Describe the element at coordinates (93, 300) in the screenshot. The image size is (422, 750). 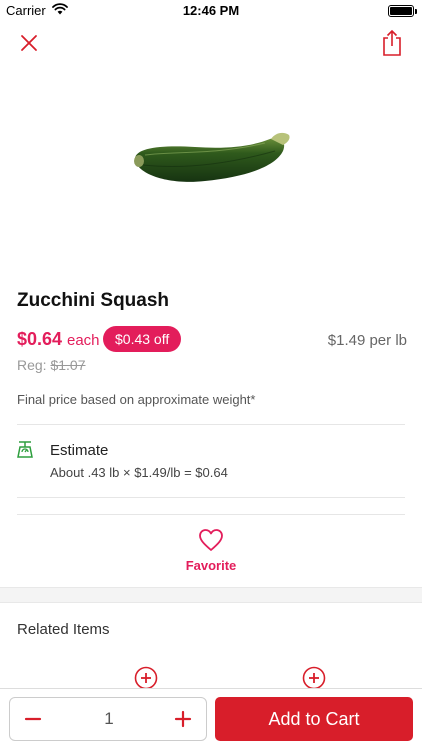
I see `product-title: Zucchini Squash` at that location.